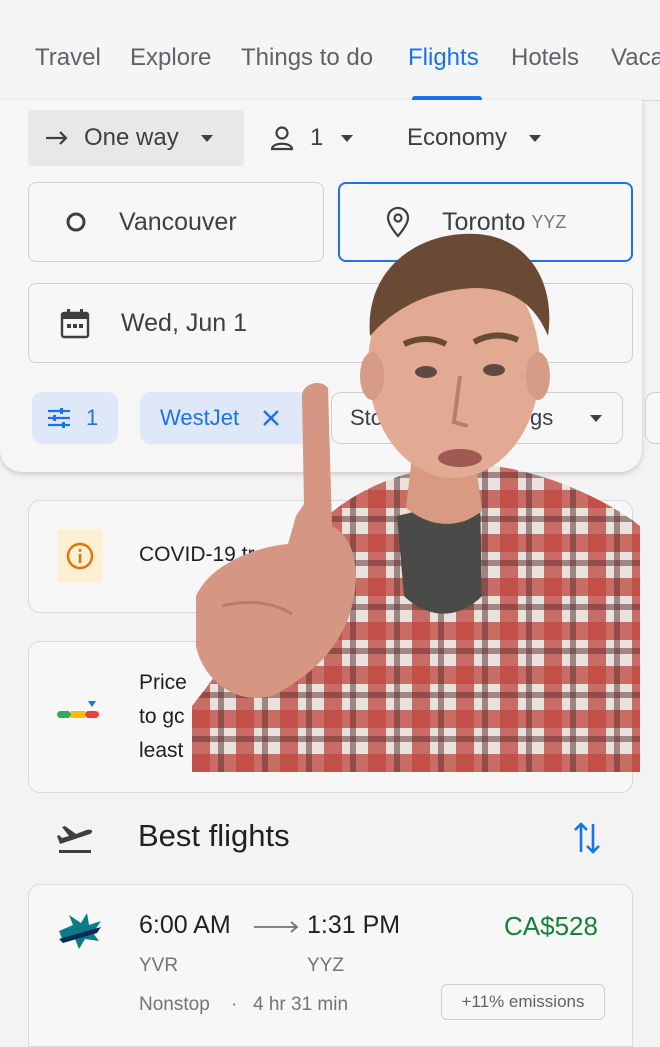  What do you see at coordinates (170, 58) in the screenshot?
I see `tab-explore: Explore` at bounding box center [170, 58].